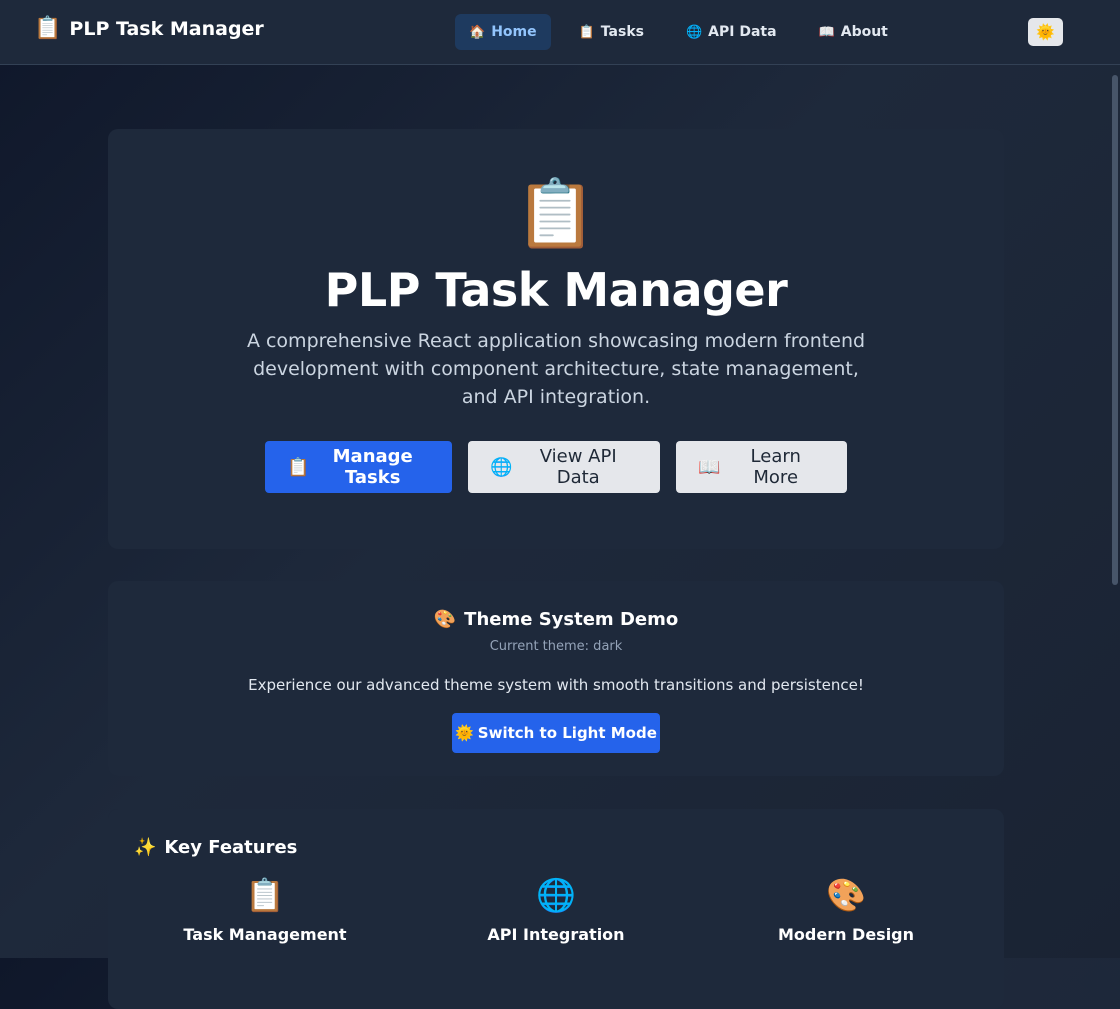  I want to click on nav-tasks-label: Tasks, so click(622, 32).